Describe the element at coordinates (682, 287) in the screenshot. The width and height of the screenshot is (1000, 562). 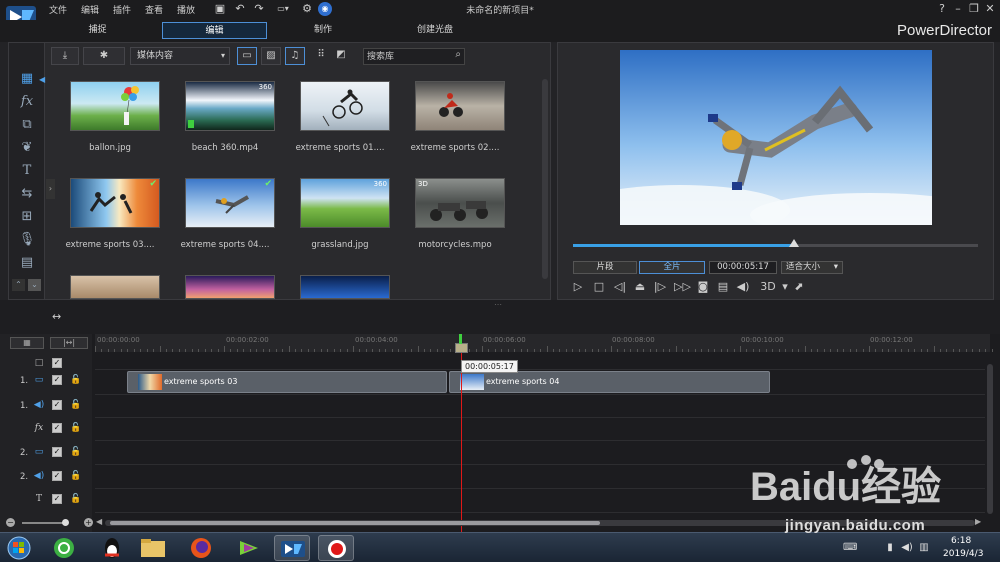
I see `fast-forward-icon: ▷▷` at that location.